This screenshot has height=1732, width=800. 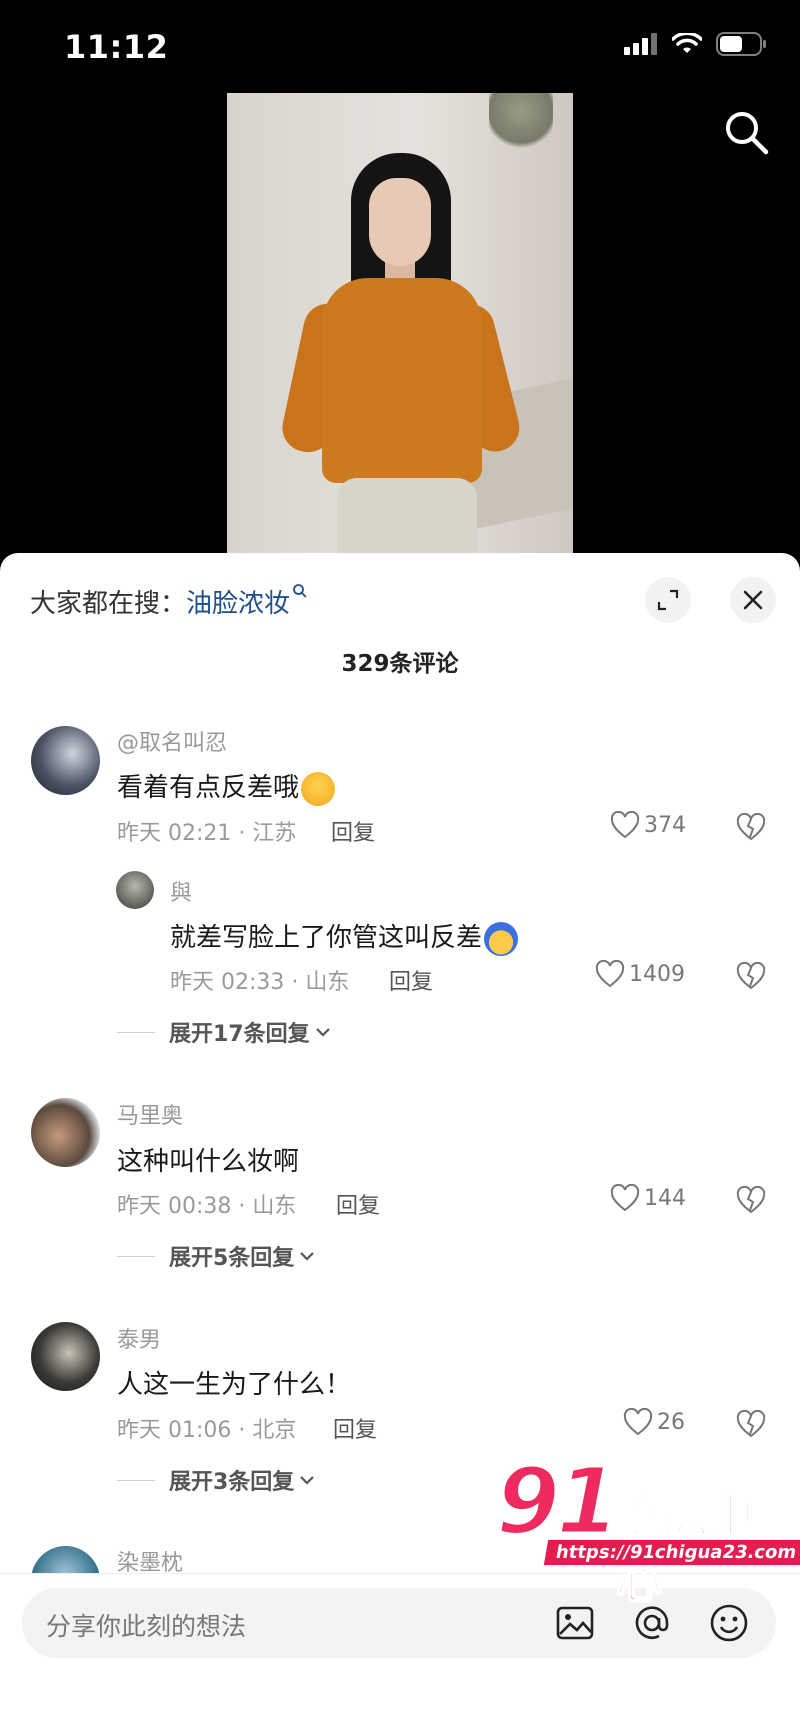 I want to click on comment-meta: 昨天 02:21 · 江苏, so click(x=207, y=833).